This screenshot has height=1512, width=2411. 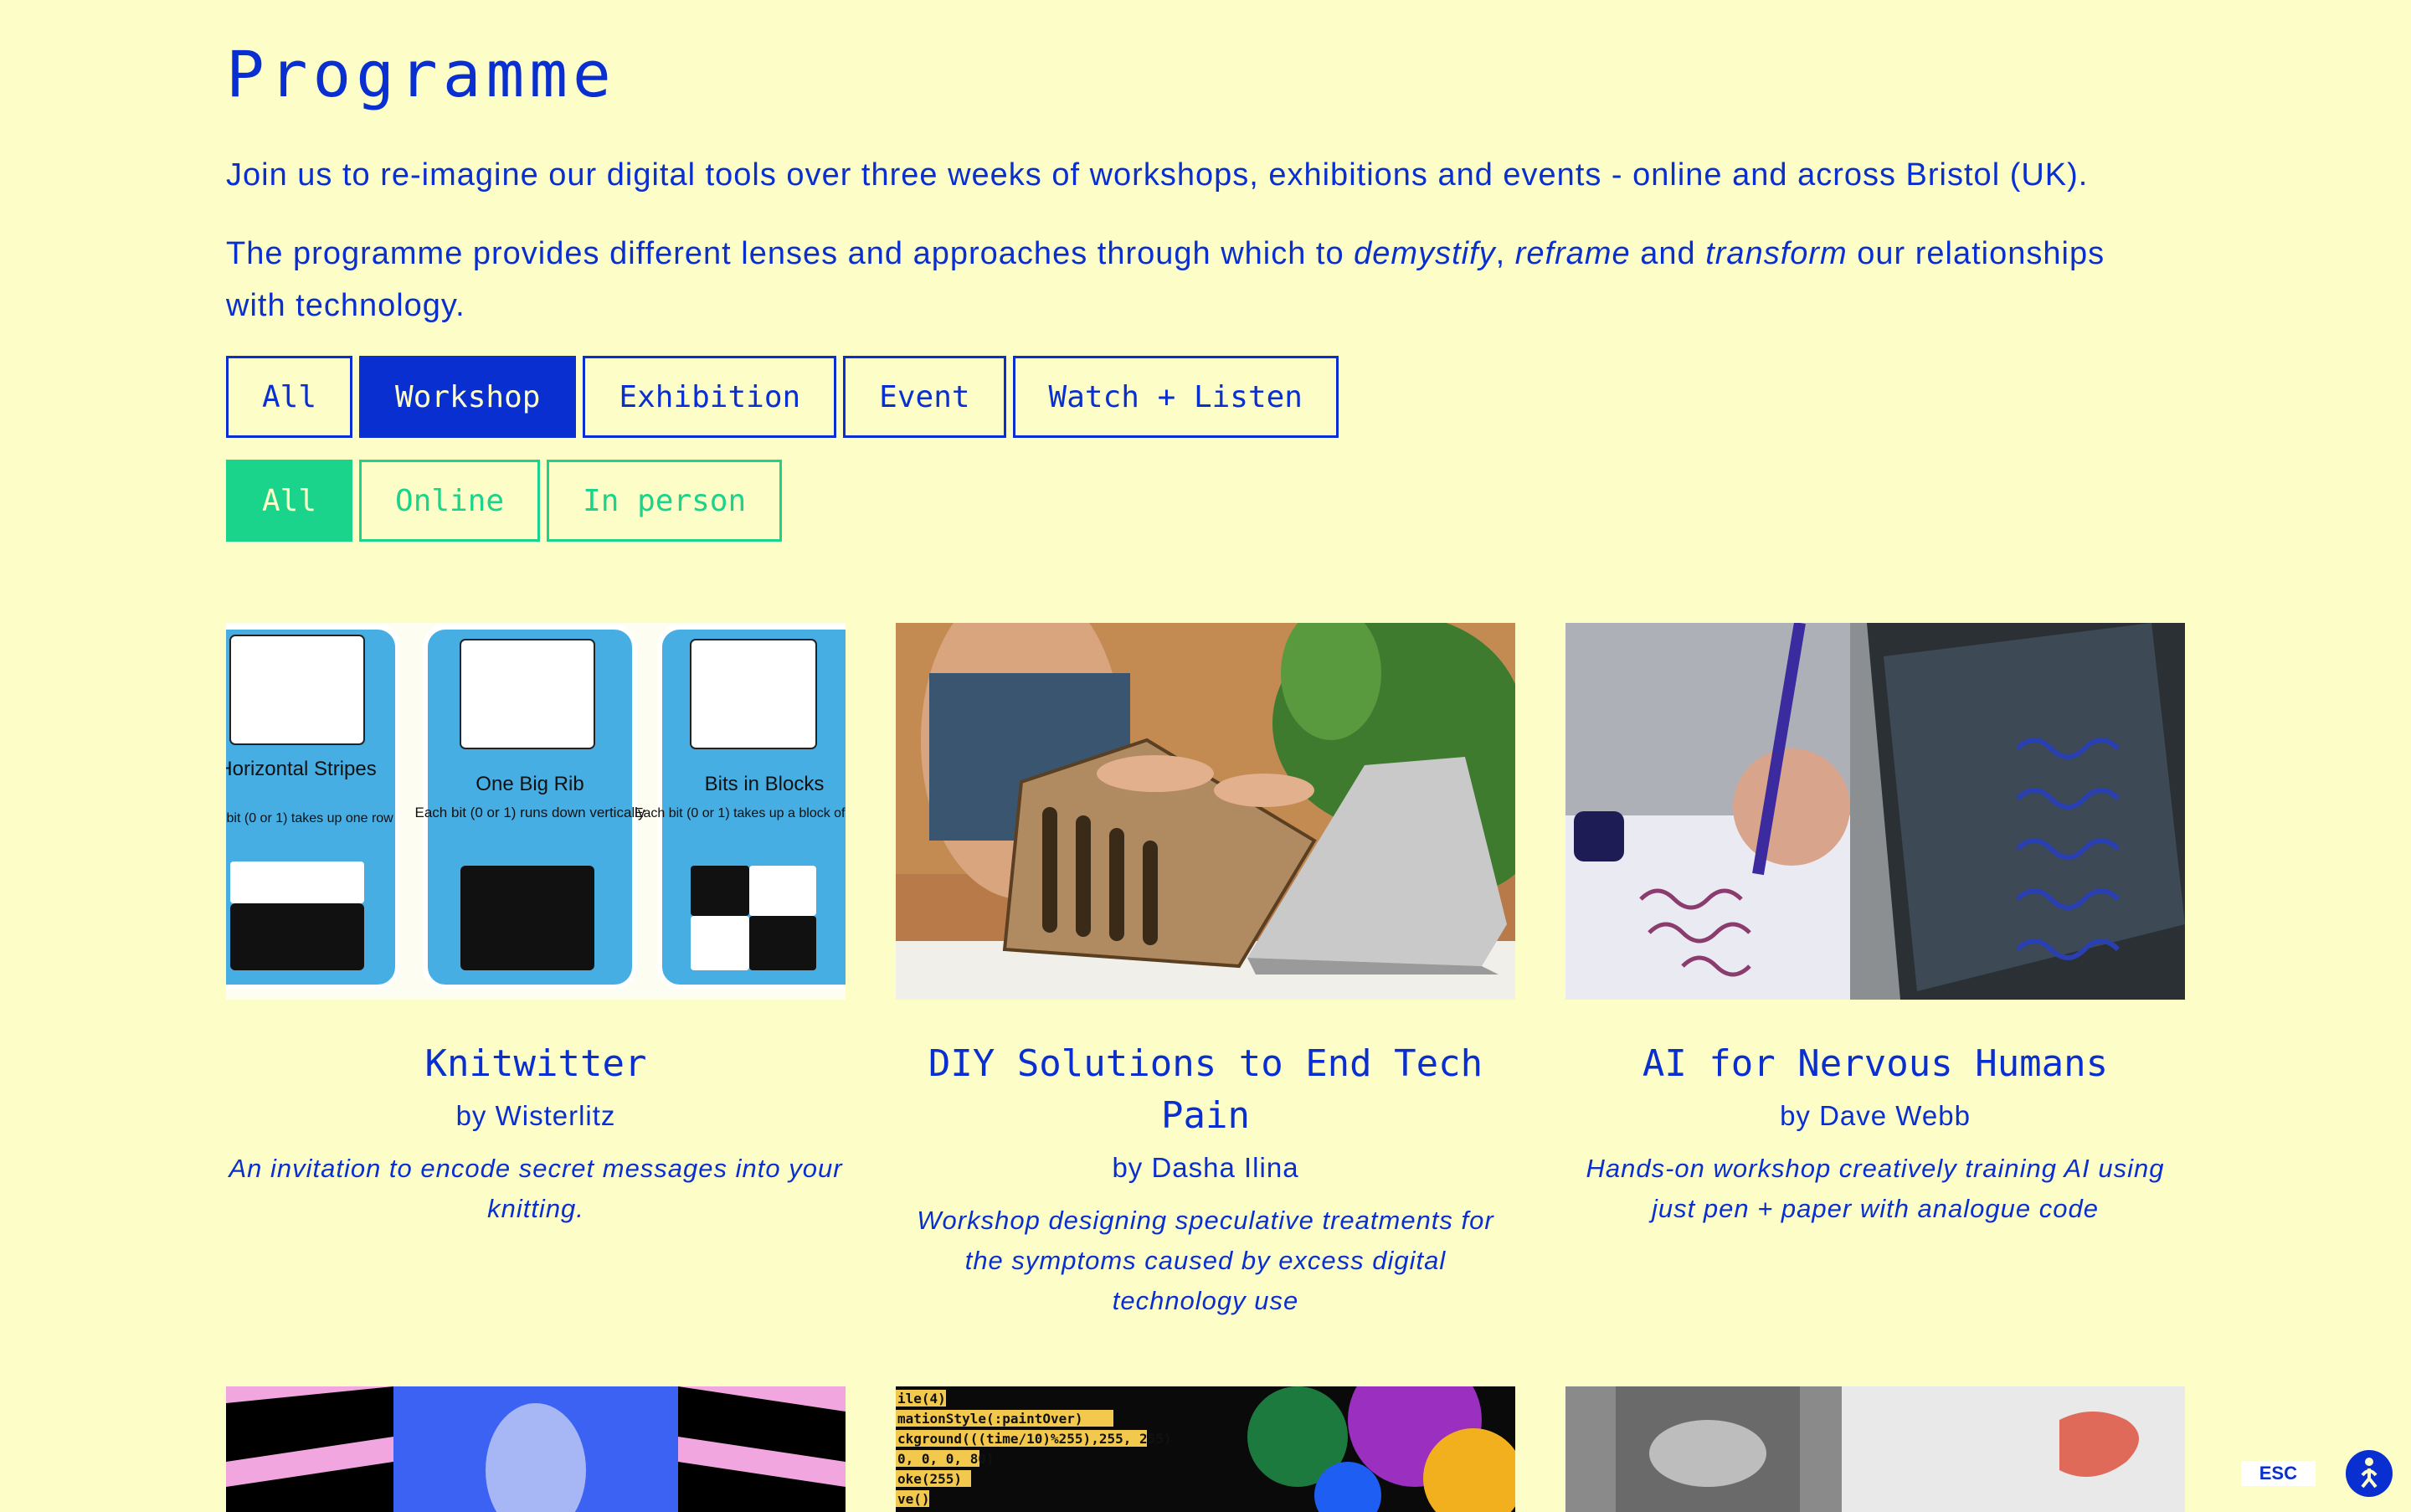 What do you see at coordinates (535, 1115) in the screenshot?
I see `card-author: by Wisterlitz` at bounding box center [535, 1115].